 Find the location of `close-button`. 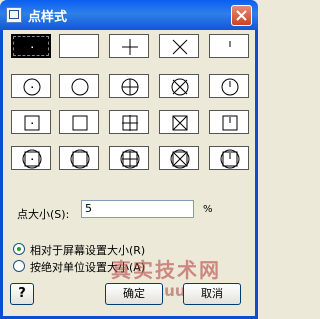

close-button is located at coordinates (241, 15).